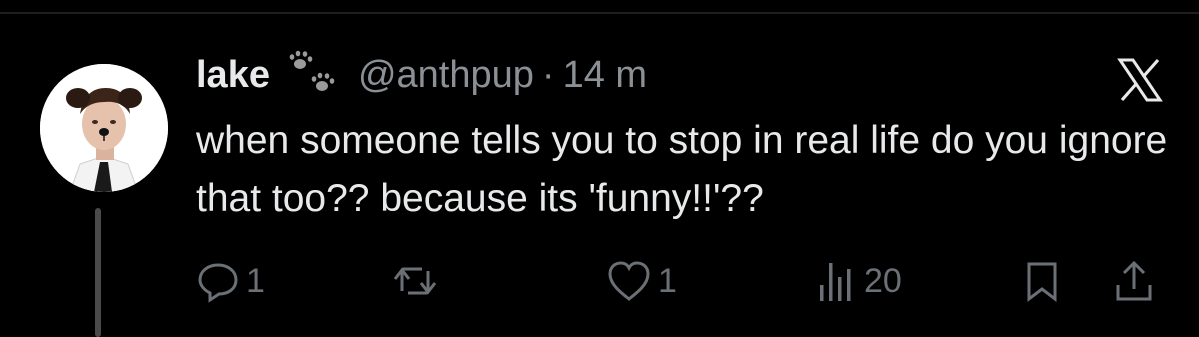 This screenshot has width=1199, height=337. I want to click on divider, so click(599, 13).